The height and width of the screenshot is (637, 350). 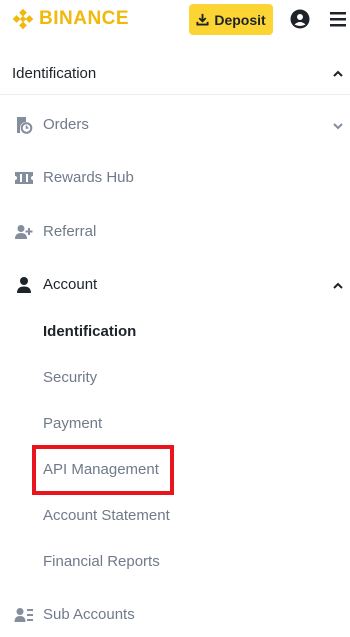 I want to click on sidebar-item-sub-accounts: Sub Accounts, so click(x=175, y=615).